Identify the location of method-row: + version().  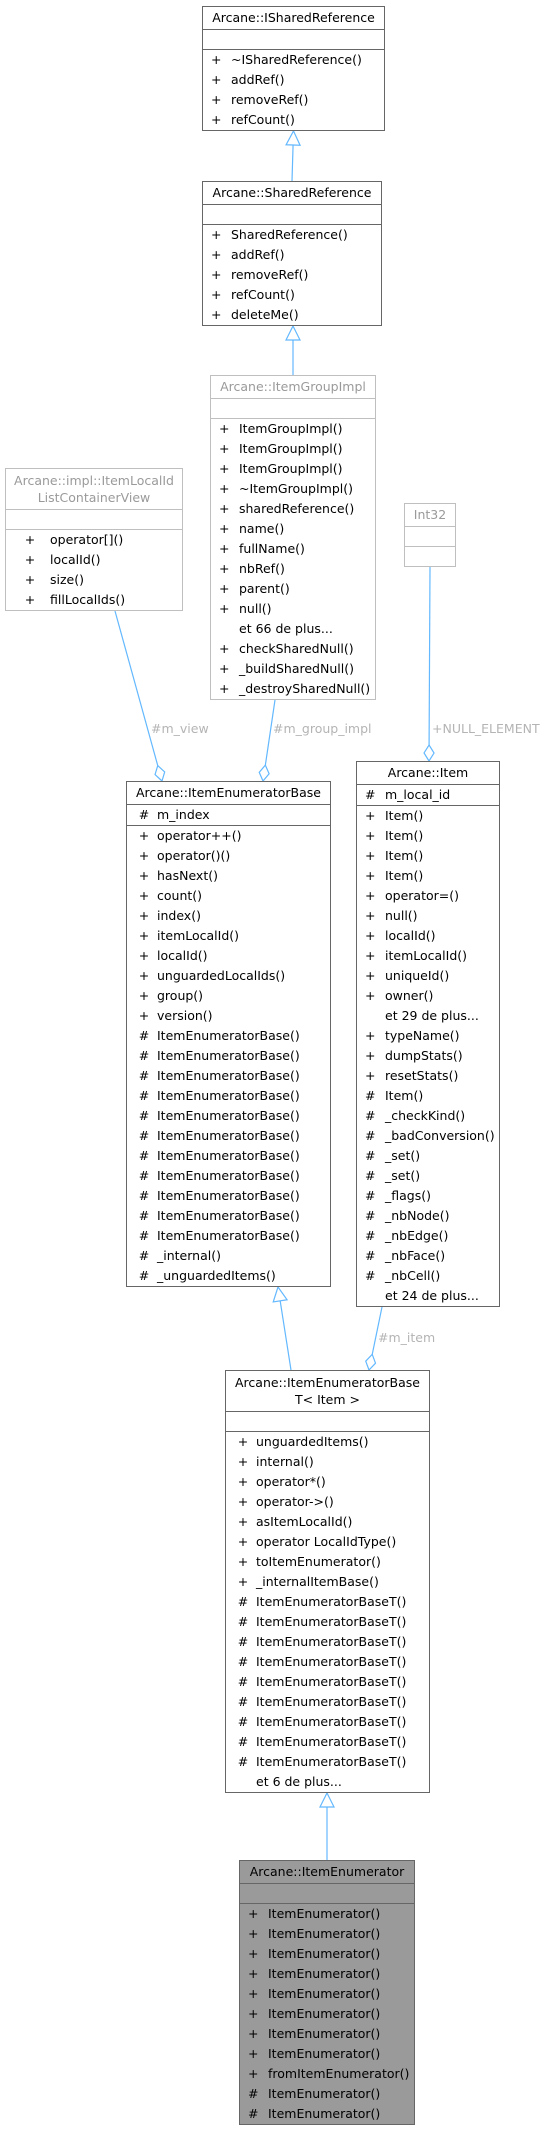
(228, 1016).